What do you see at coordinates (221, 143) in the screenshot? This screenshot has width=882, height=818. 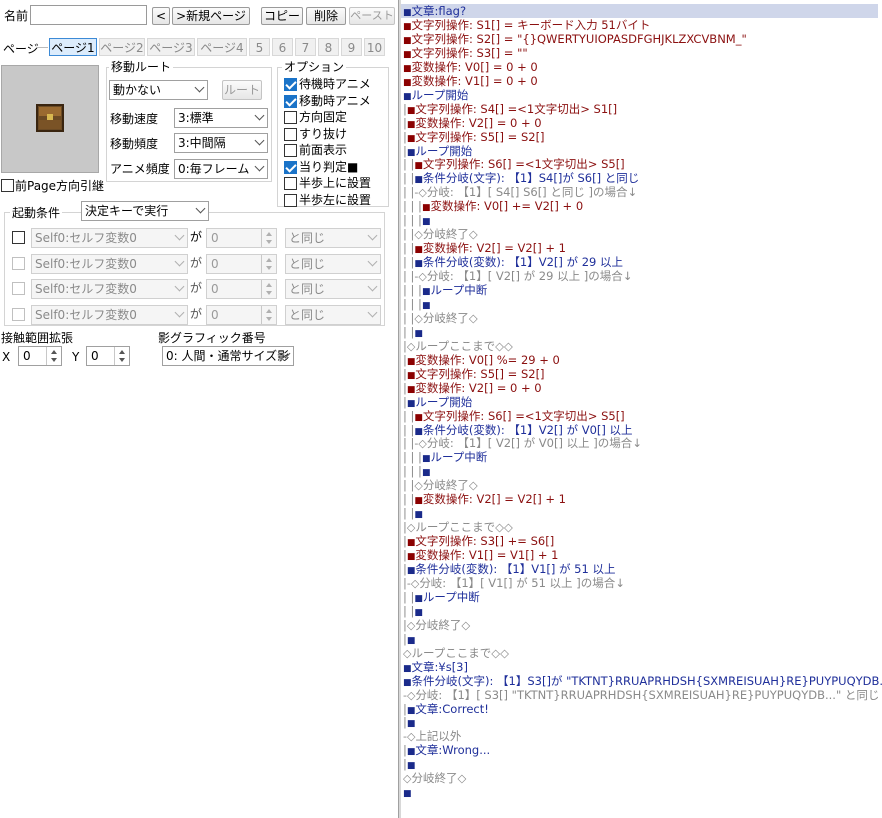 I see `move-frequency-select: 3:中間隔` at bounding box center [221, 143].